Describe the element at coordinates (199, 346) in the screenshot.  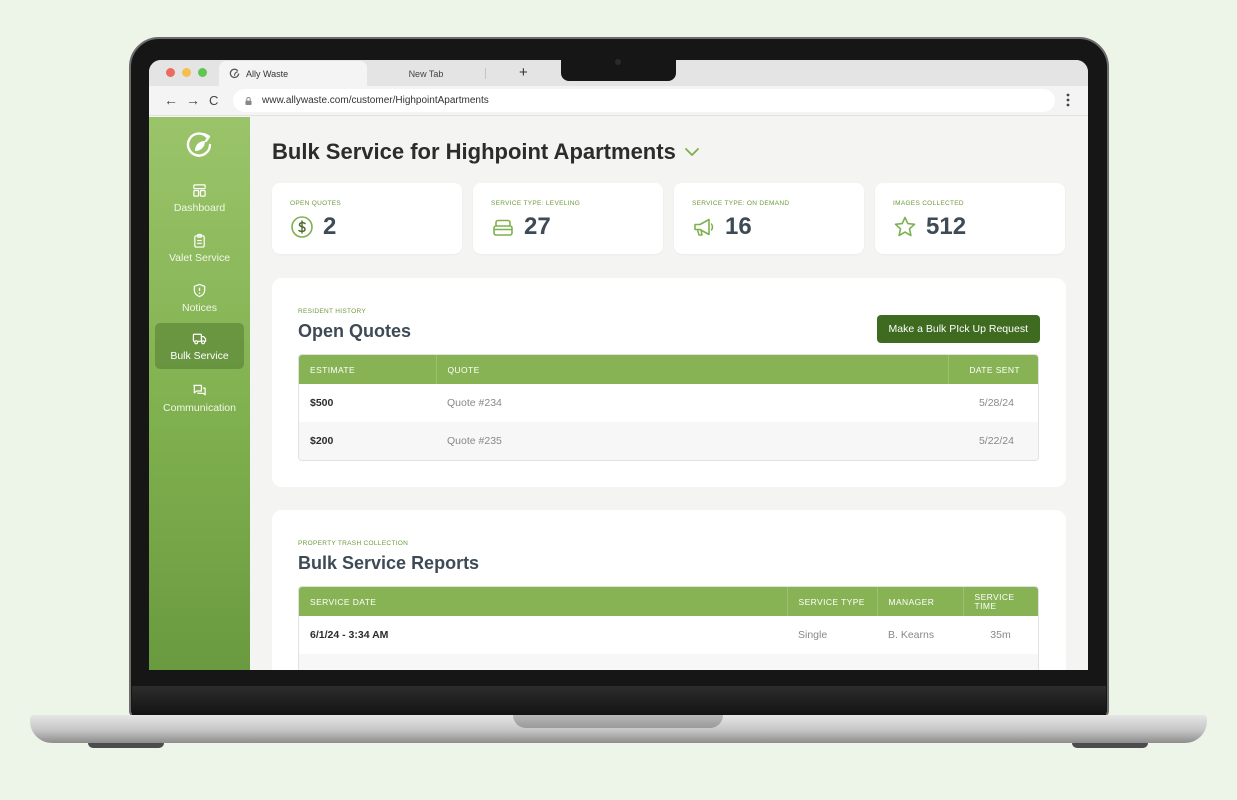
I see `sidebar-item-bulk-service: Bulk Service` at that location.